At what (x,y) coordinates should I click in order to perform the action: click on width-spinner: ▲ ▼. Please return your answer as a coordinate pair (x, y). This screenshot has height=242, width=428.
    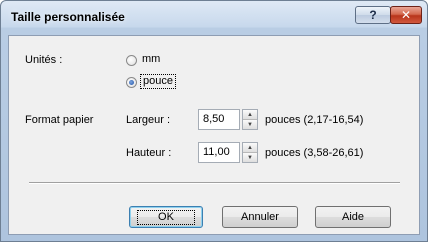
    Looking at the image, I should click on (250, 119).